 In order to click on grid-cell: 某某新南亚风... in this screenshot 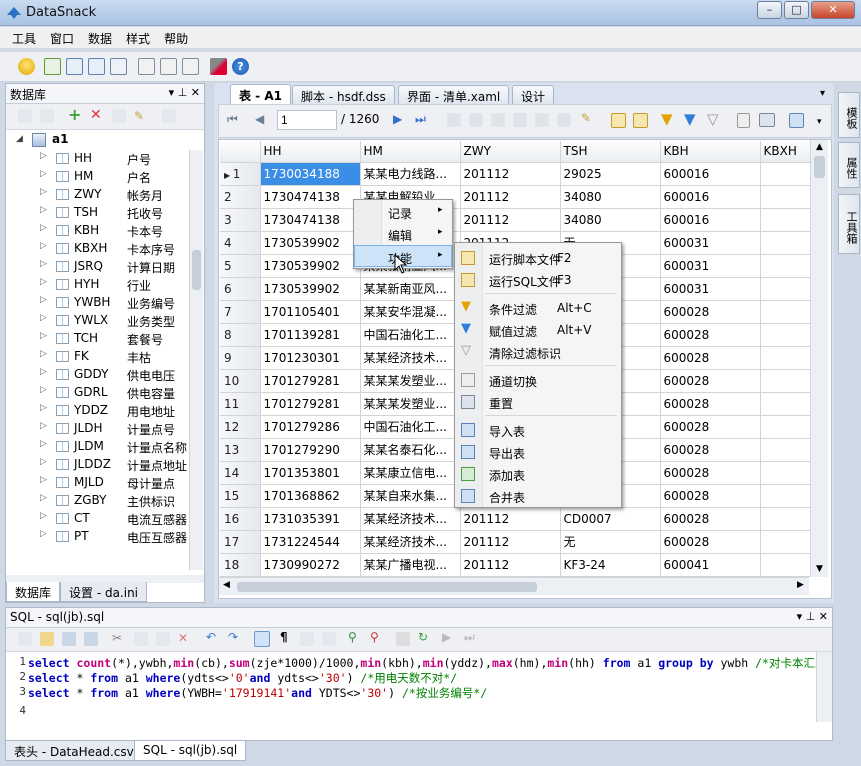, I will do `click(410, 289)`.